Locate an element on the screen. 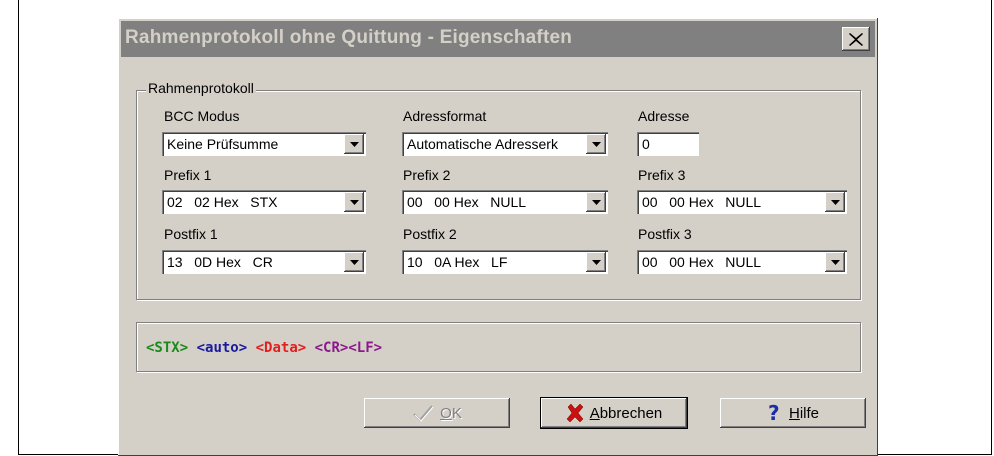  postfix1-select: 13 0D Hex CR is located at coordinates (264, 262).